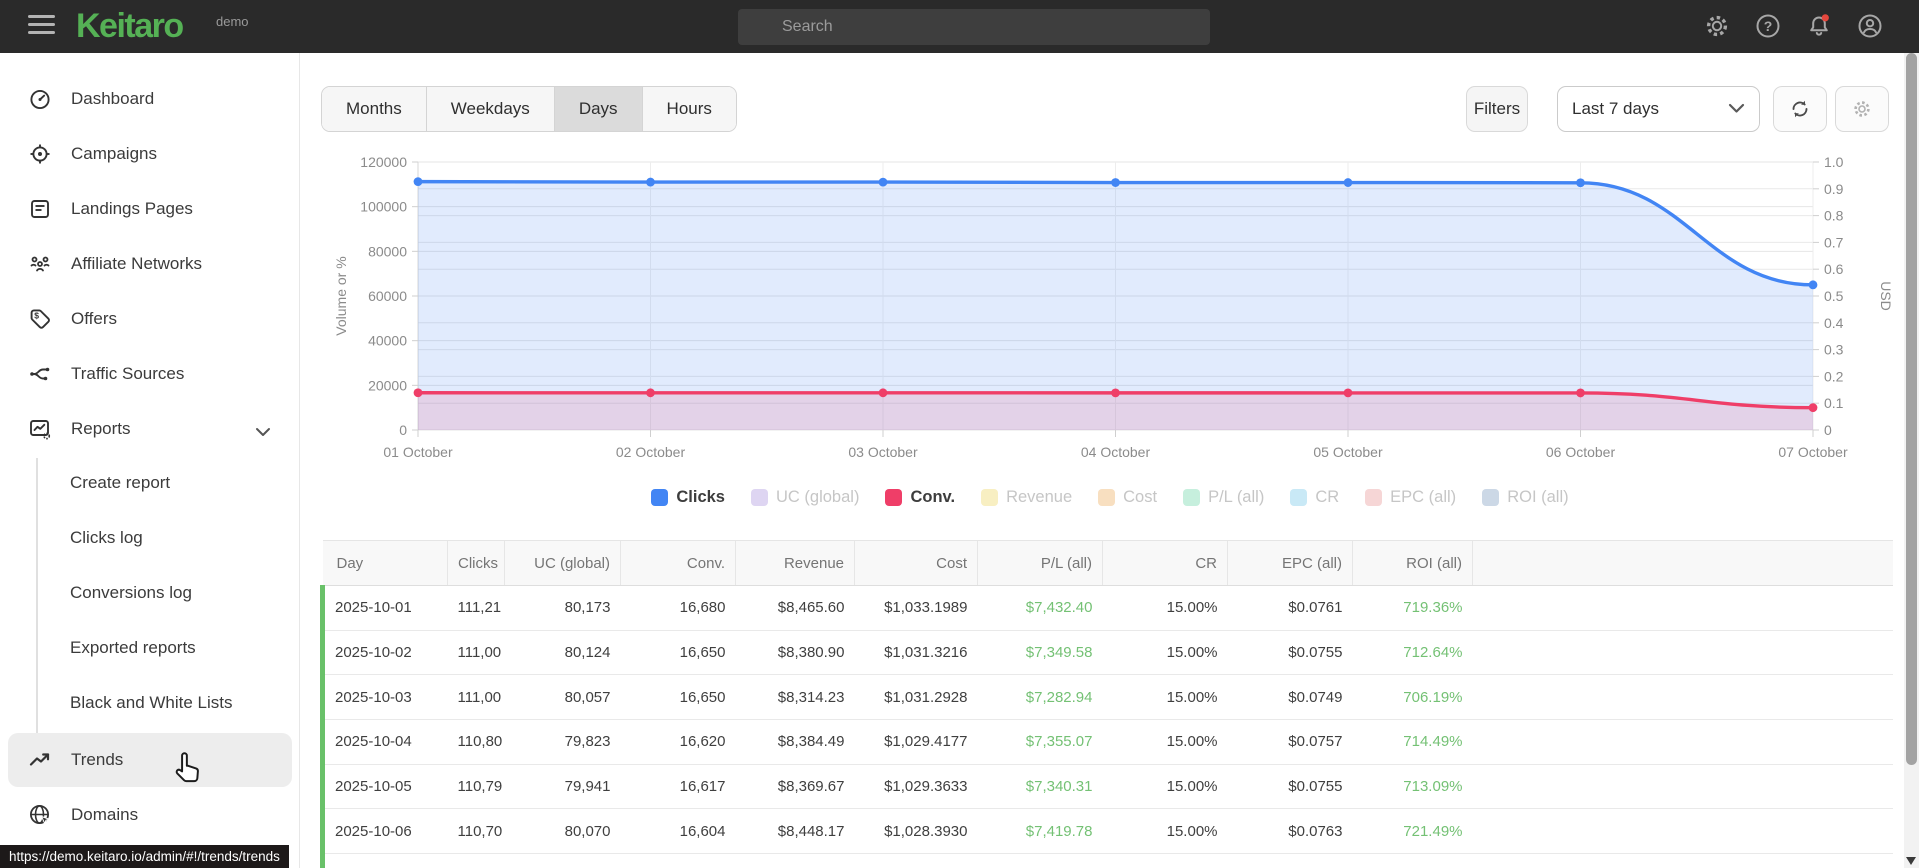 The width and height of the screenshot is (1919, 868). Describe the element at coordinates (150, 154) in the screenshot. I see `sidebar-item-campaigns: Campaigns` at that location.